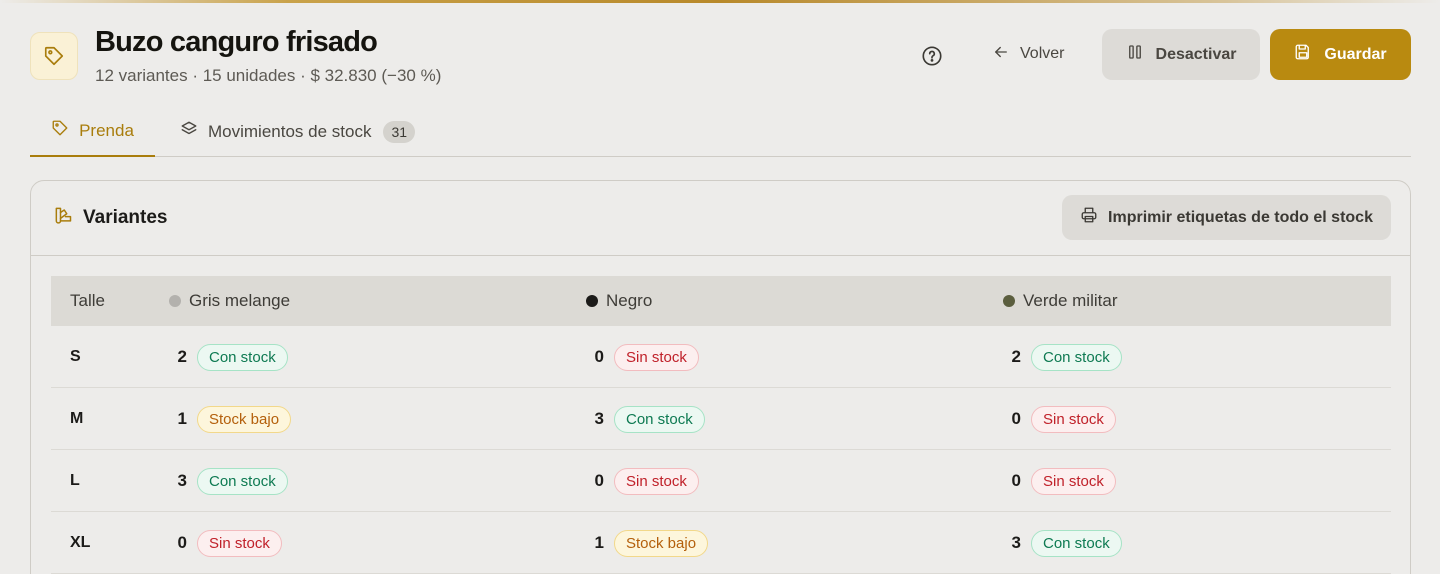 This screenshot has height=574, width=1440. I want to click on page-title: Buzo canguro frisado, so click(236, 42).